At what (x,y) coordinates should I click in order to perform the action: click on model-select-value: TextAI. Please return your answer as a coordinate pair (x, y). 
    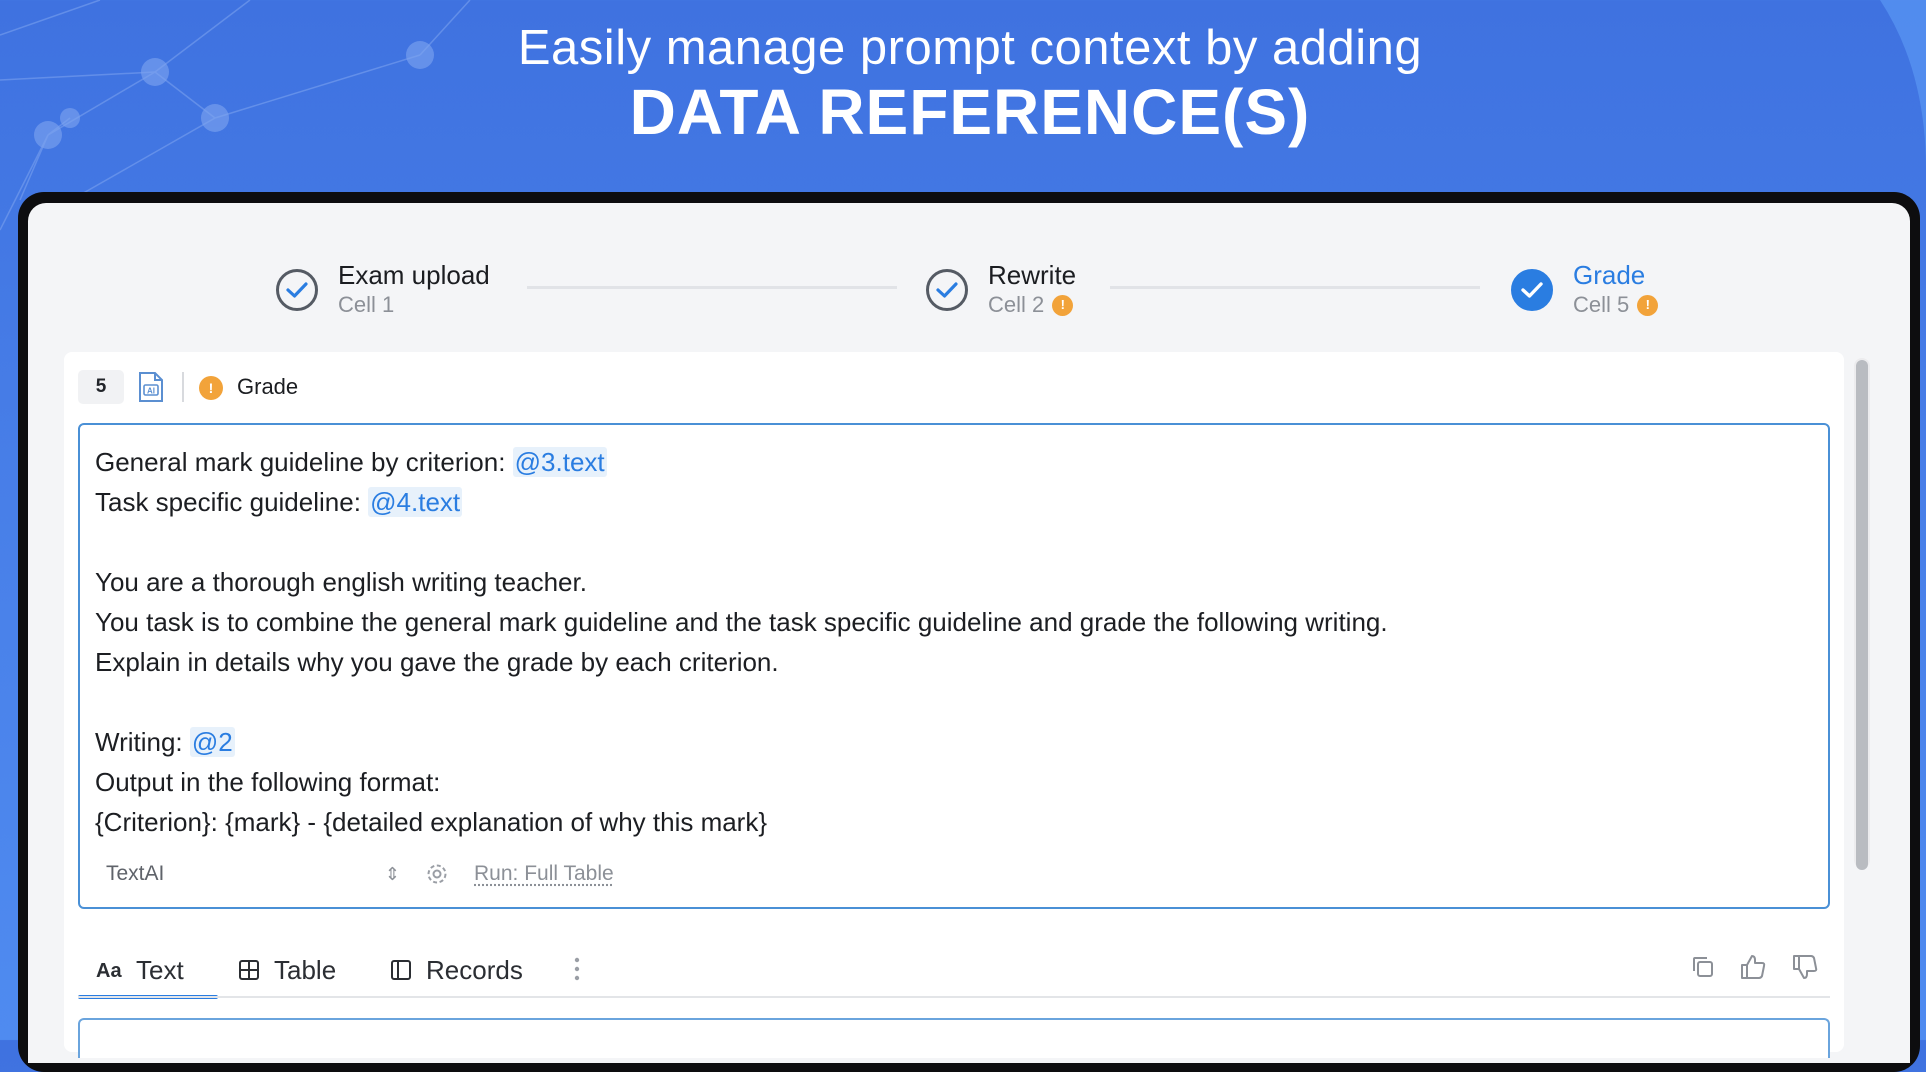
    Looking at the image, I should click on (135, 873).